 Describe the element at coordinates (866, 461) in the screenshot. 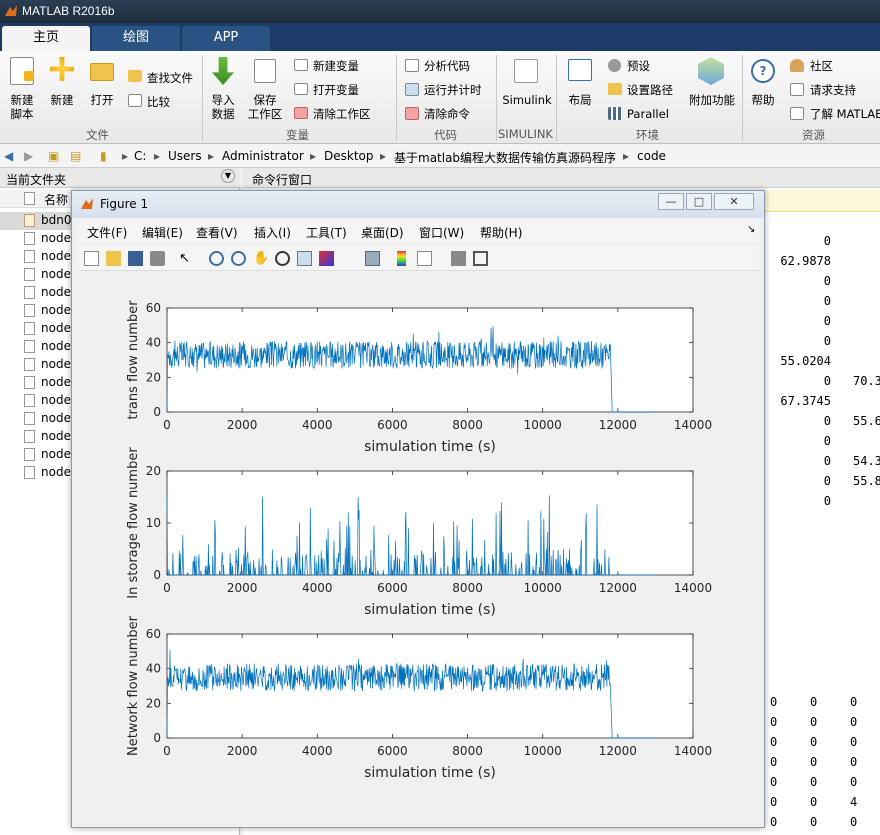

I see `output-value: 54.3` at that location.